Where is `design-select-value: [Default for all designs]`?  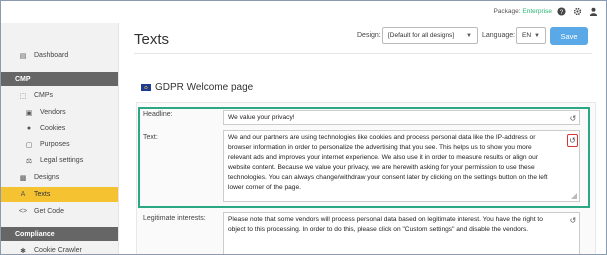
design-select-value: [Default for all designs] is located at coordinates (421, 35).